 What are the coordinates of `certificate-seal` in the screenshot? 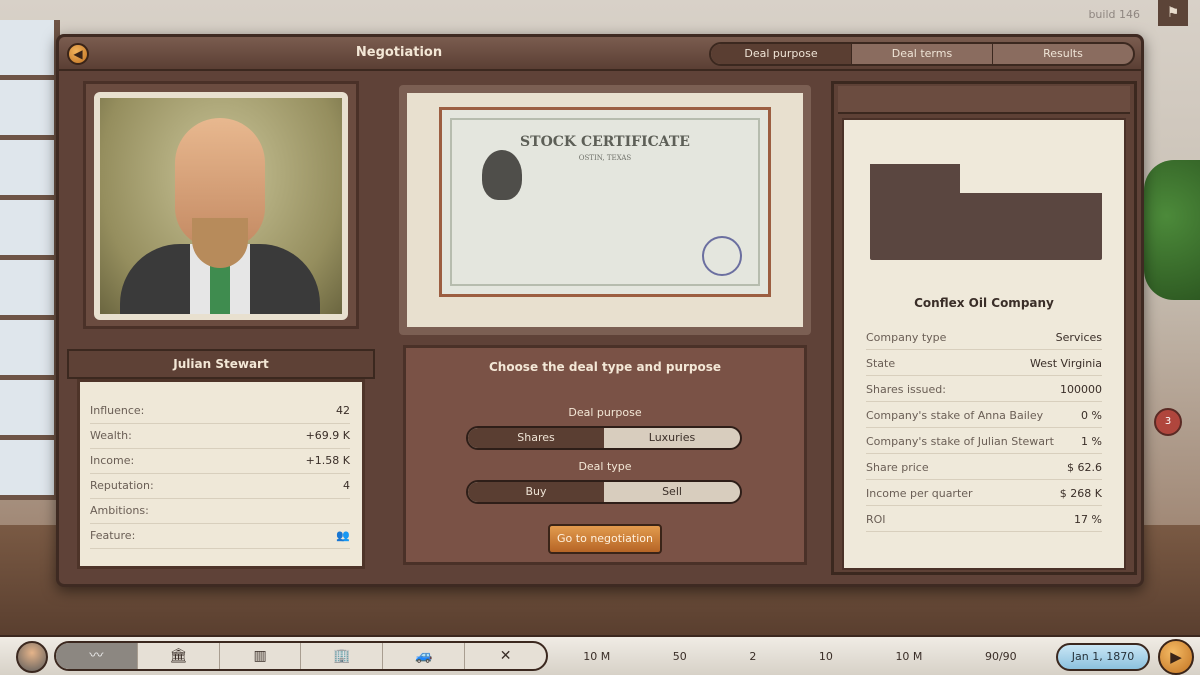 It's located at (722, 256).